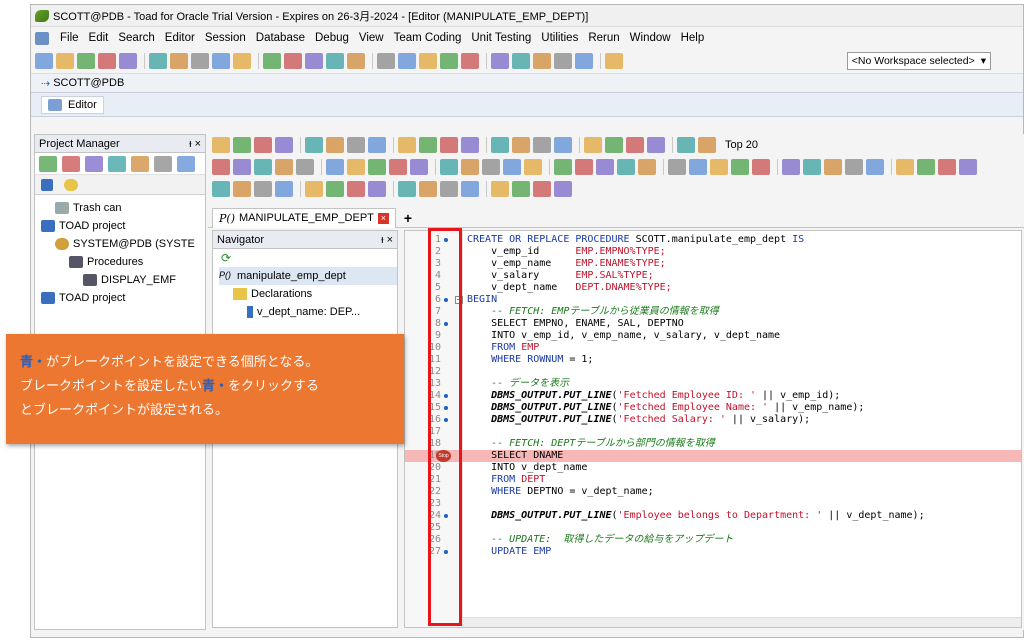 Image resolution: width=1024 pixels, height=642 pixels. What do you see at coordinates (371, 38) in the screenshot?
I see `menu-item-view: View` at bounding box center [371, 38].